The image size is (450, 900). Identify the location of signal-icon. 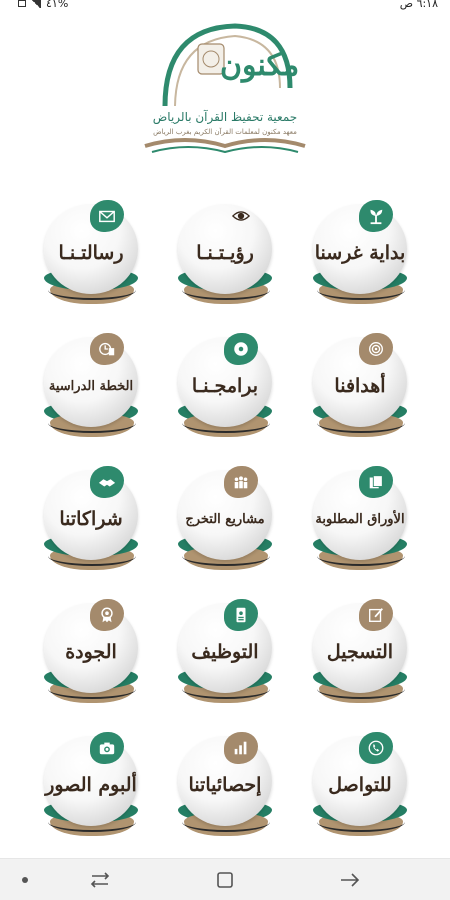
(36, 4).